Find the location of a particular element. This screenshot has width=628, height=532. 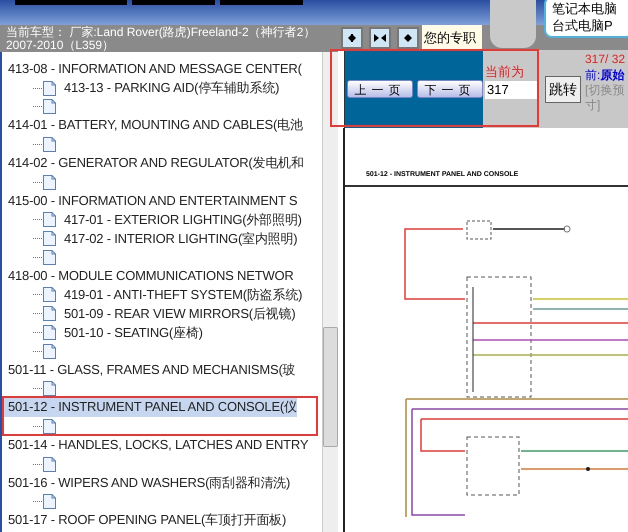

current-page-label: 当前为 is located at coordinates (505, 71).